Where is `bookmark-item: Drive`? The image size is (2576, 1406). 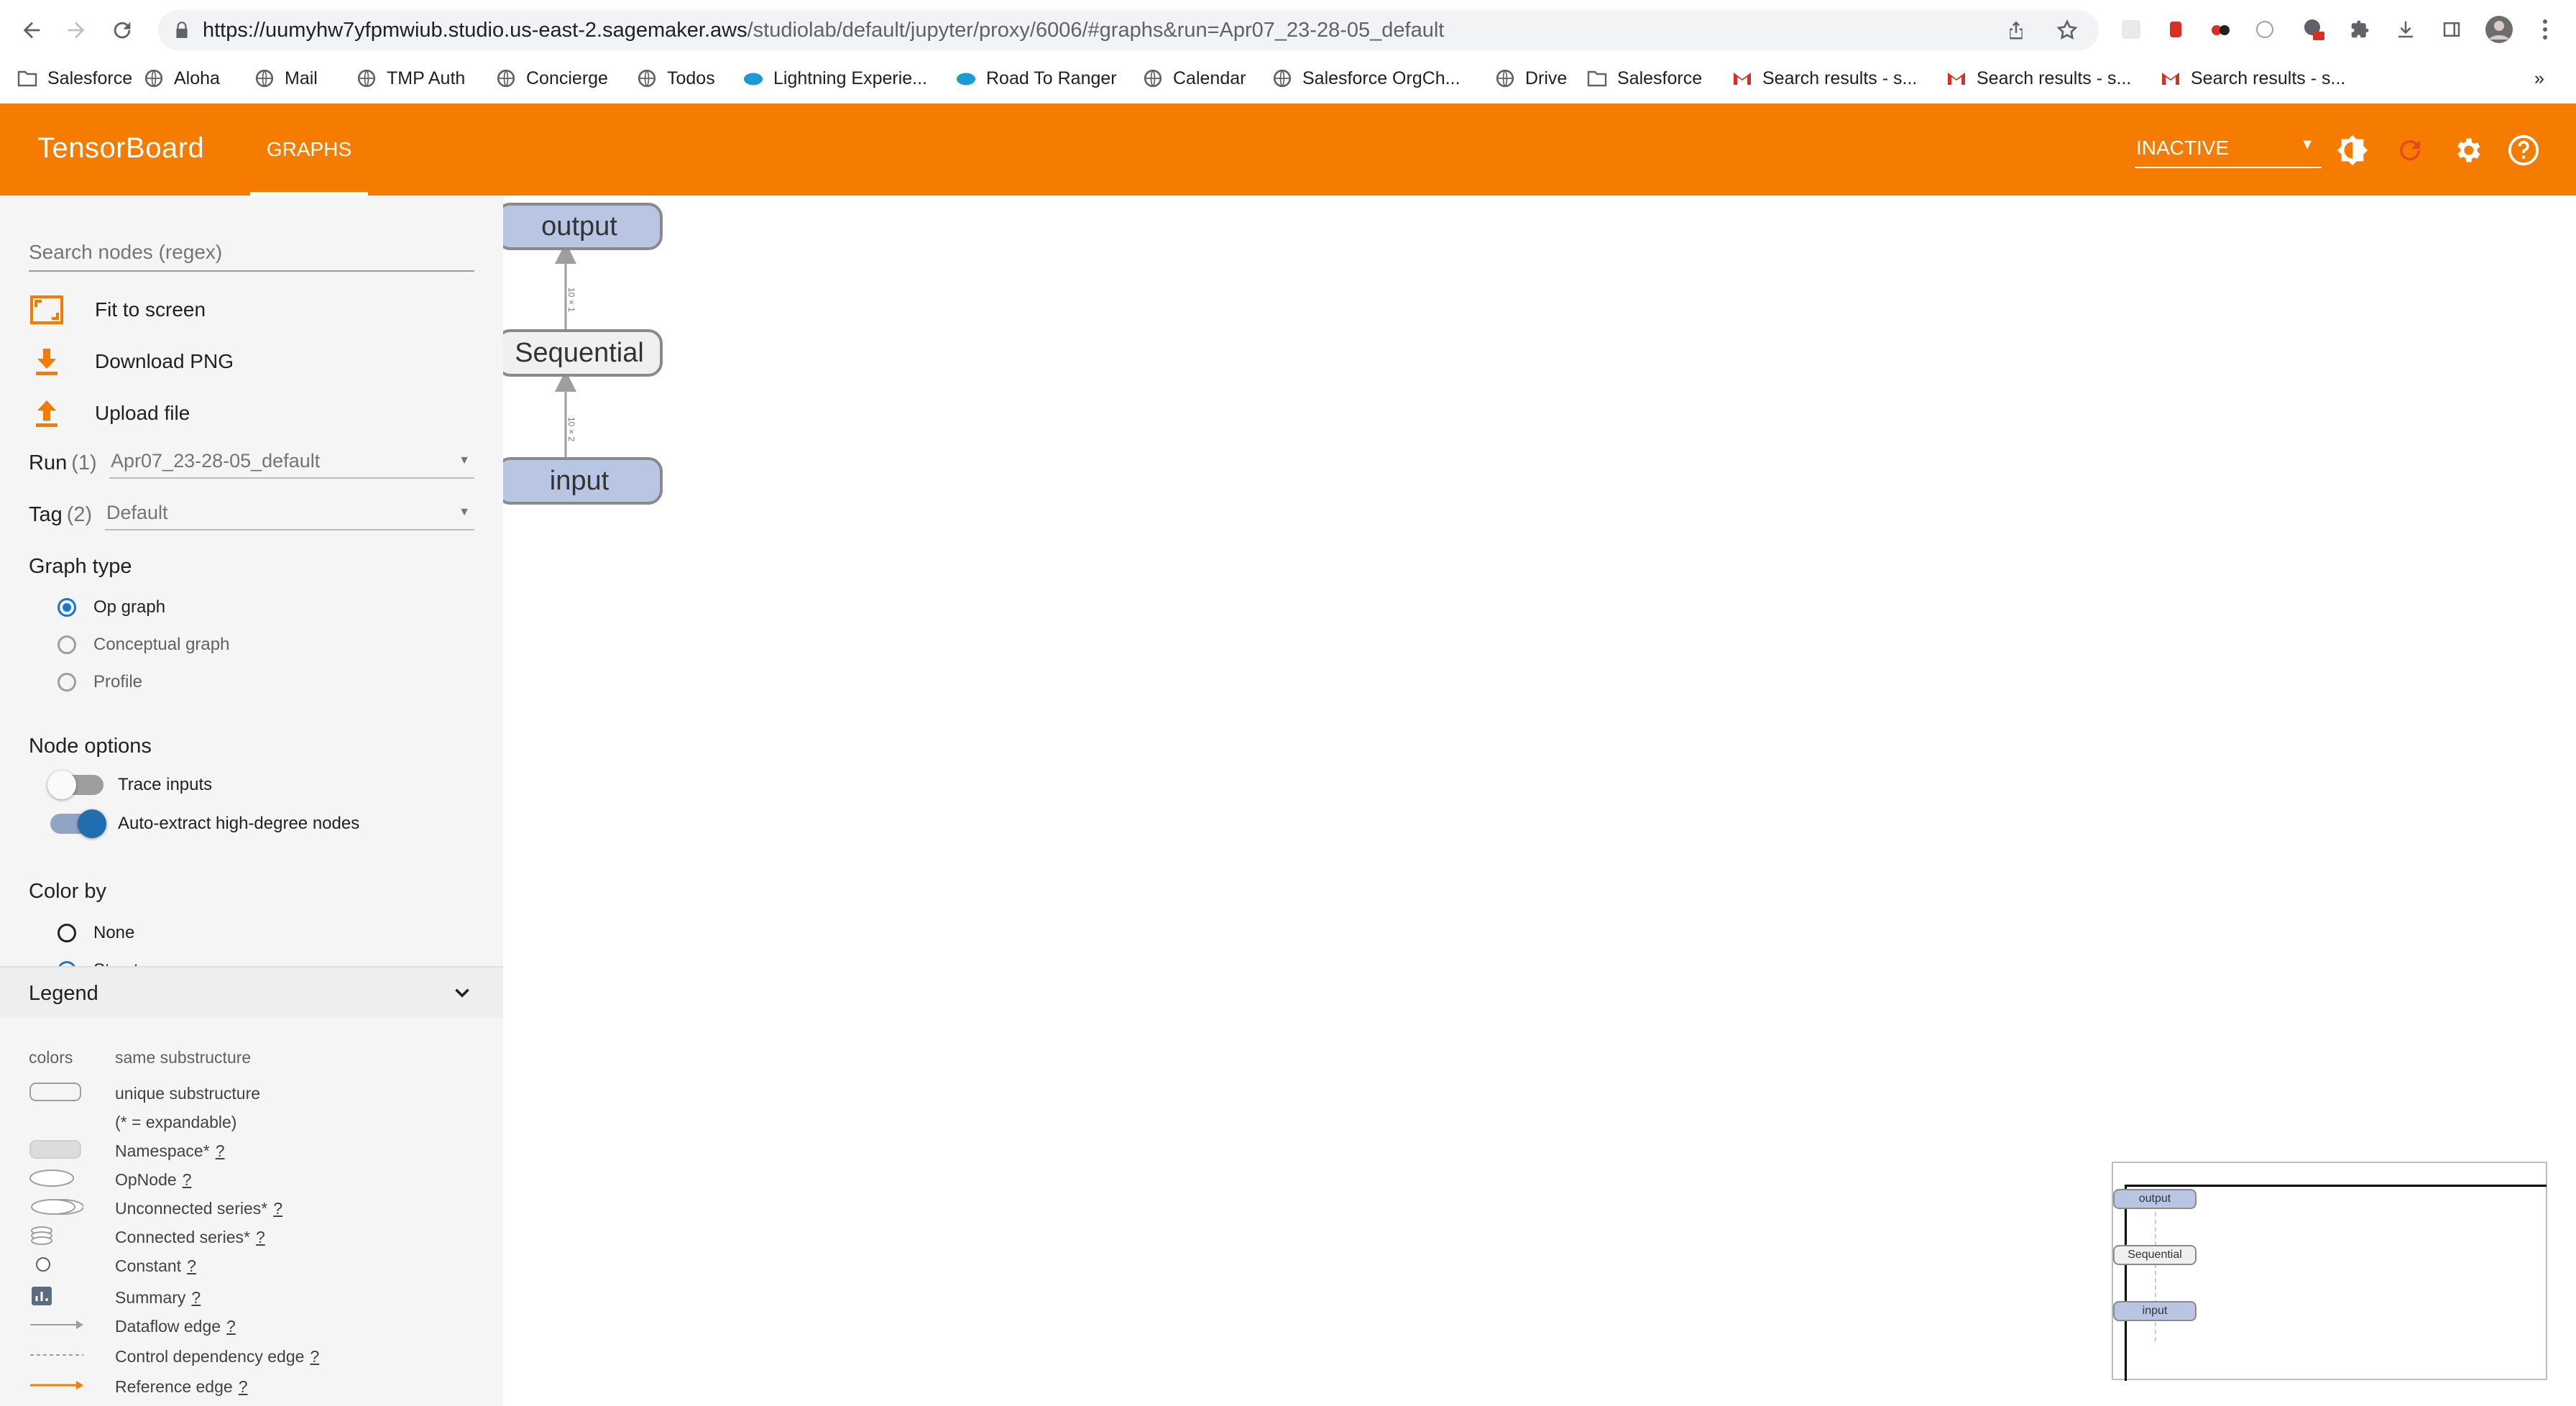 bookmark-item: Drive is located at coordinates (1531, 78).